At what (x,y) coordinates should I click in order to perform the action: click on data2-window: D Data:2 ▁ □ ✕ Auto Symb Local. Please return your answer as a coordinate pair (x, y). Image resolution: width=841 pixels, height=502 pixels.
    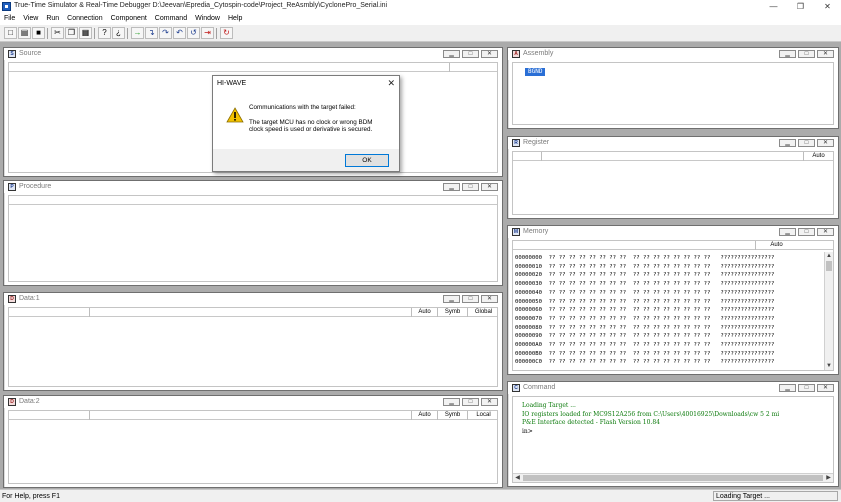
    Looking at the image, I should click on (253, 441).